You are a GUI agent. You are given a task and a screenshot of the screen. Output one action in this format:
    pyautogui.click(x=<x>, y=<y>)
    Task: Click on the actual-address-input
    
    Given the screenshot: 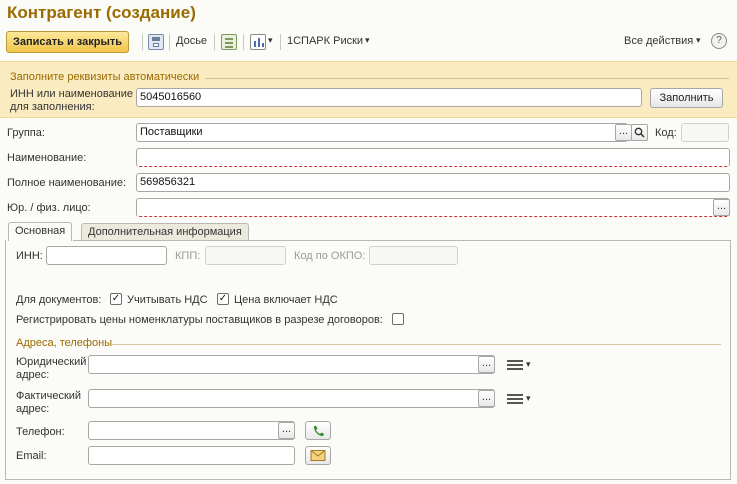 What is the action you would take?
    pyautogui.click(x=291, y=398)
    